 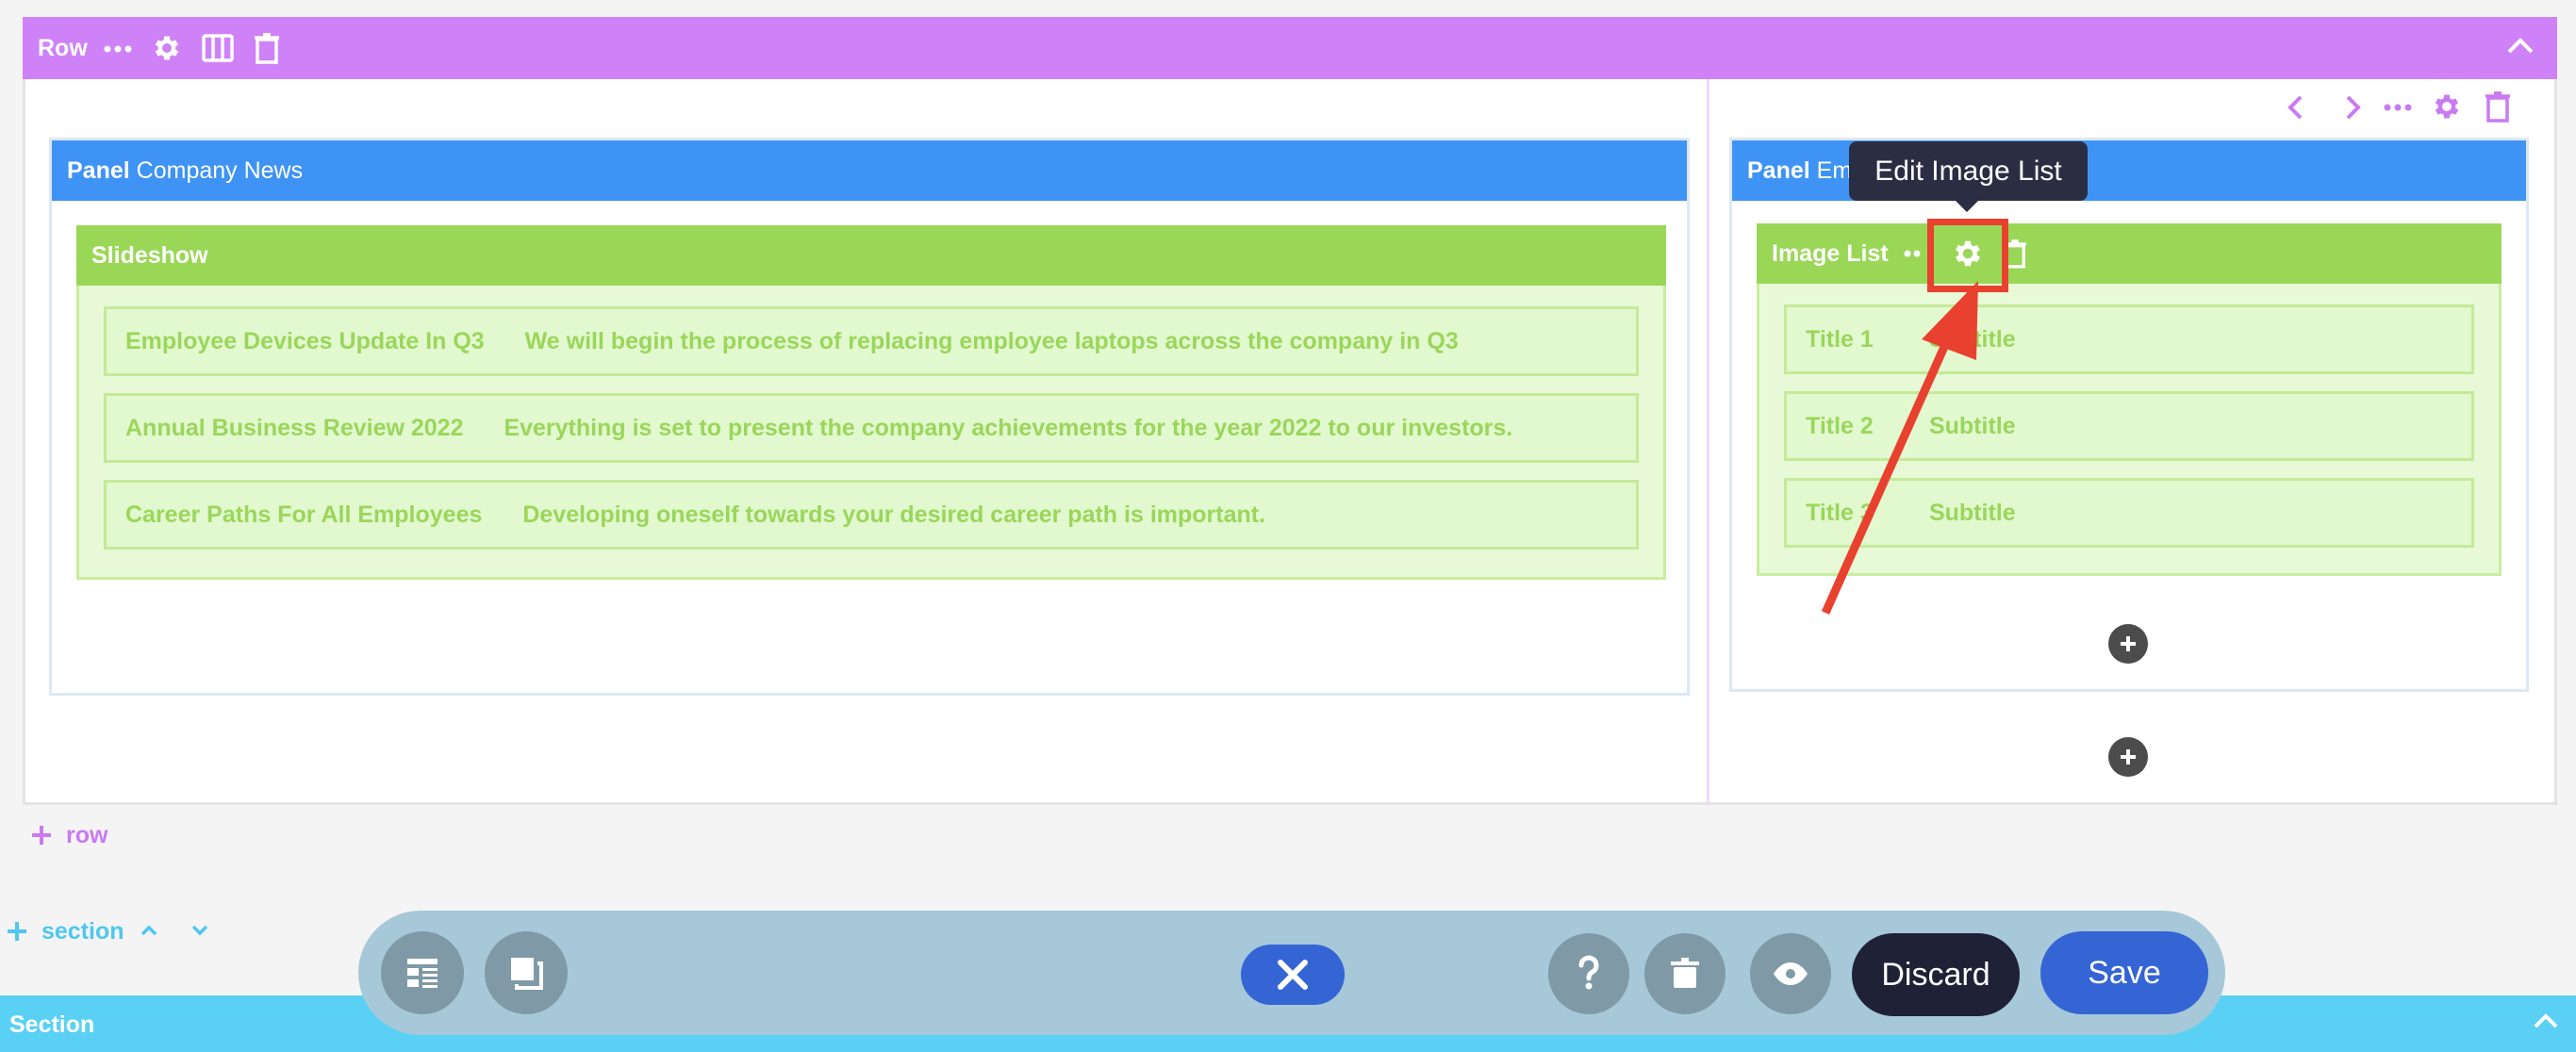 I want to click on columns-icon, so click(x=218, y=48).